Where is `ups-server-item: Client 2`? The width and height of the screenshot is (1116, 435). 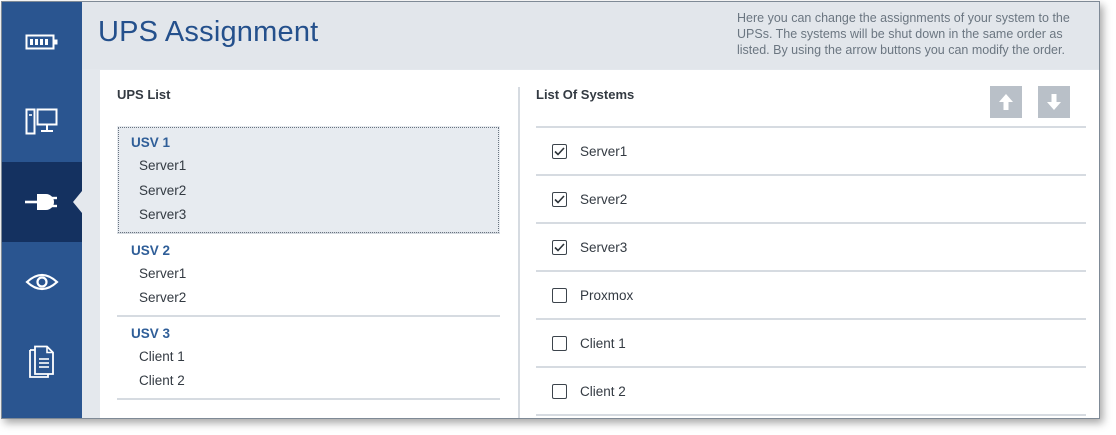 ups-server-item: Client 2 is located at coordinates (308, 381).